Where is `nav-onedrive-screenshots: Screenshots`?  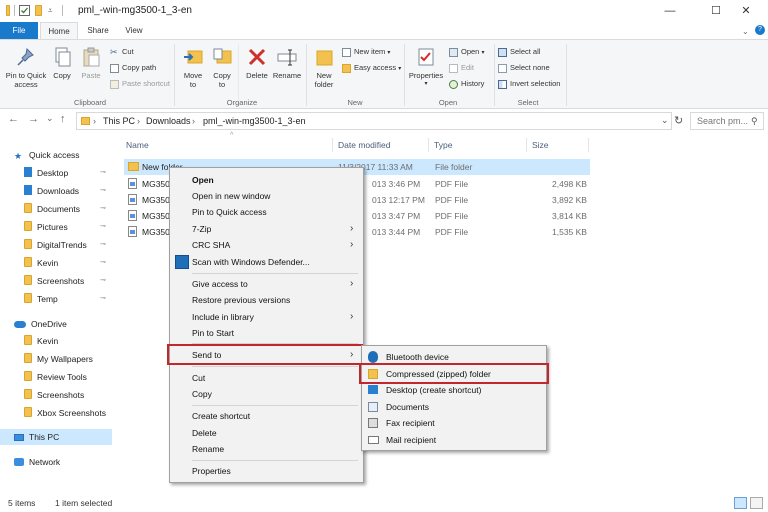
nav-onedrive-screenshots: Screenshots is located at coordinates (54, 395).